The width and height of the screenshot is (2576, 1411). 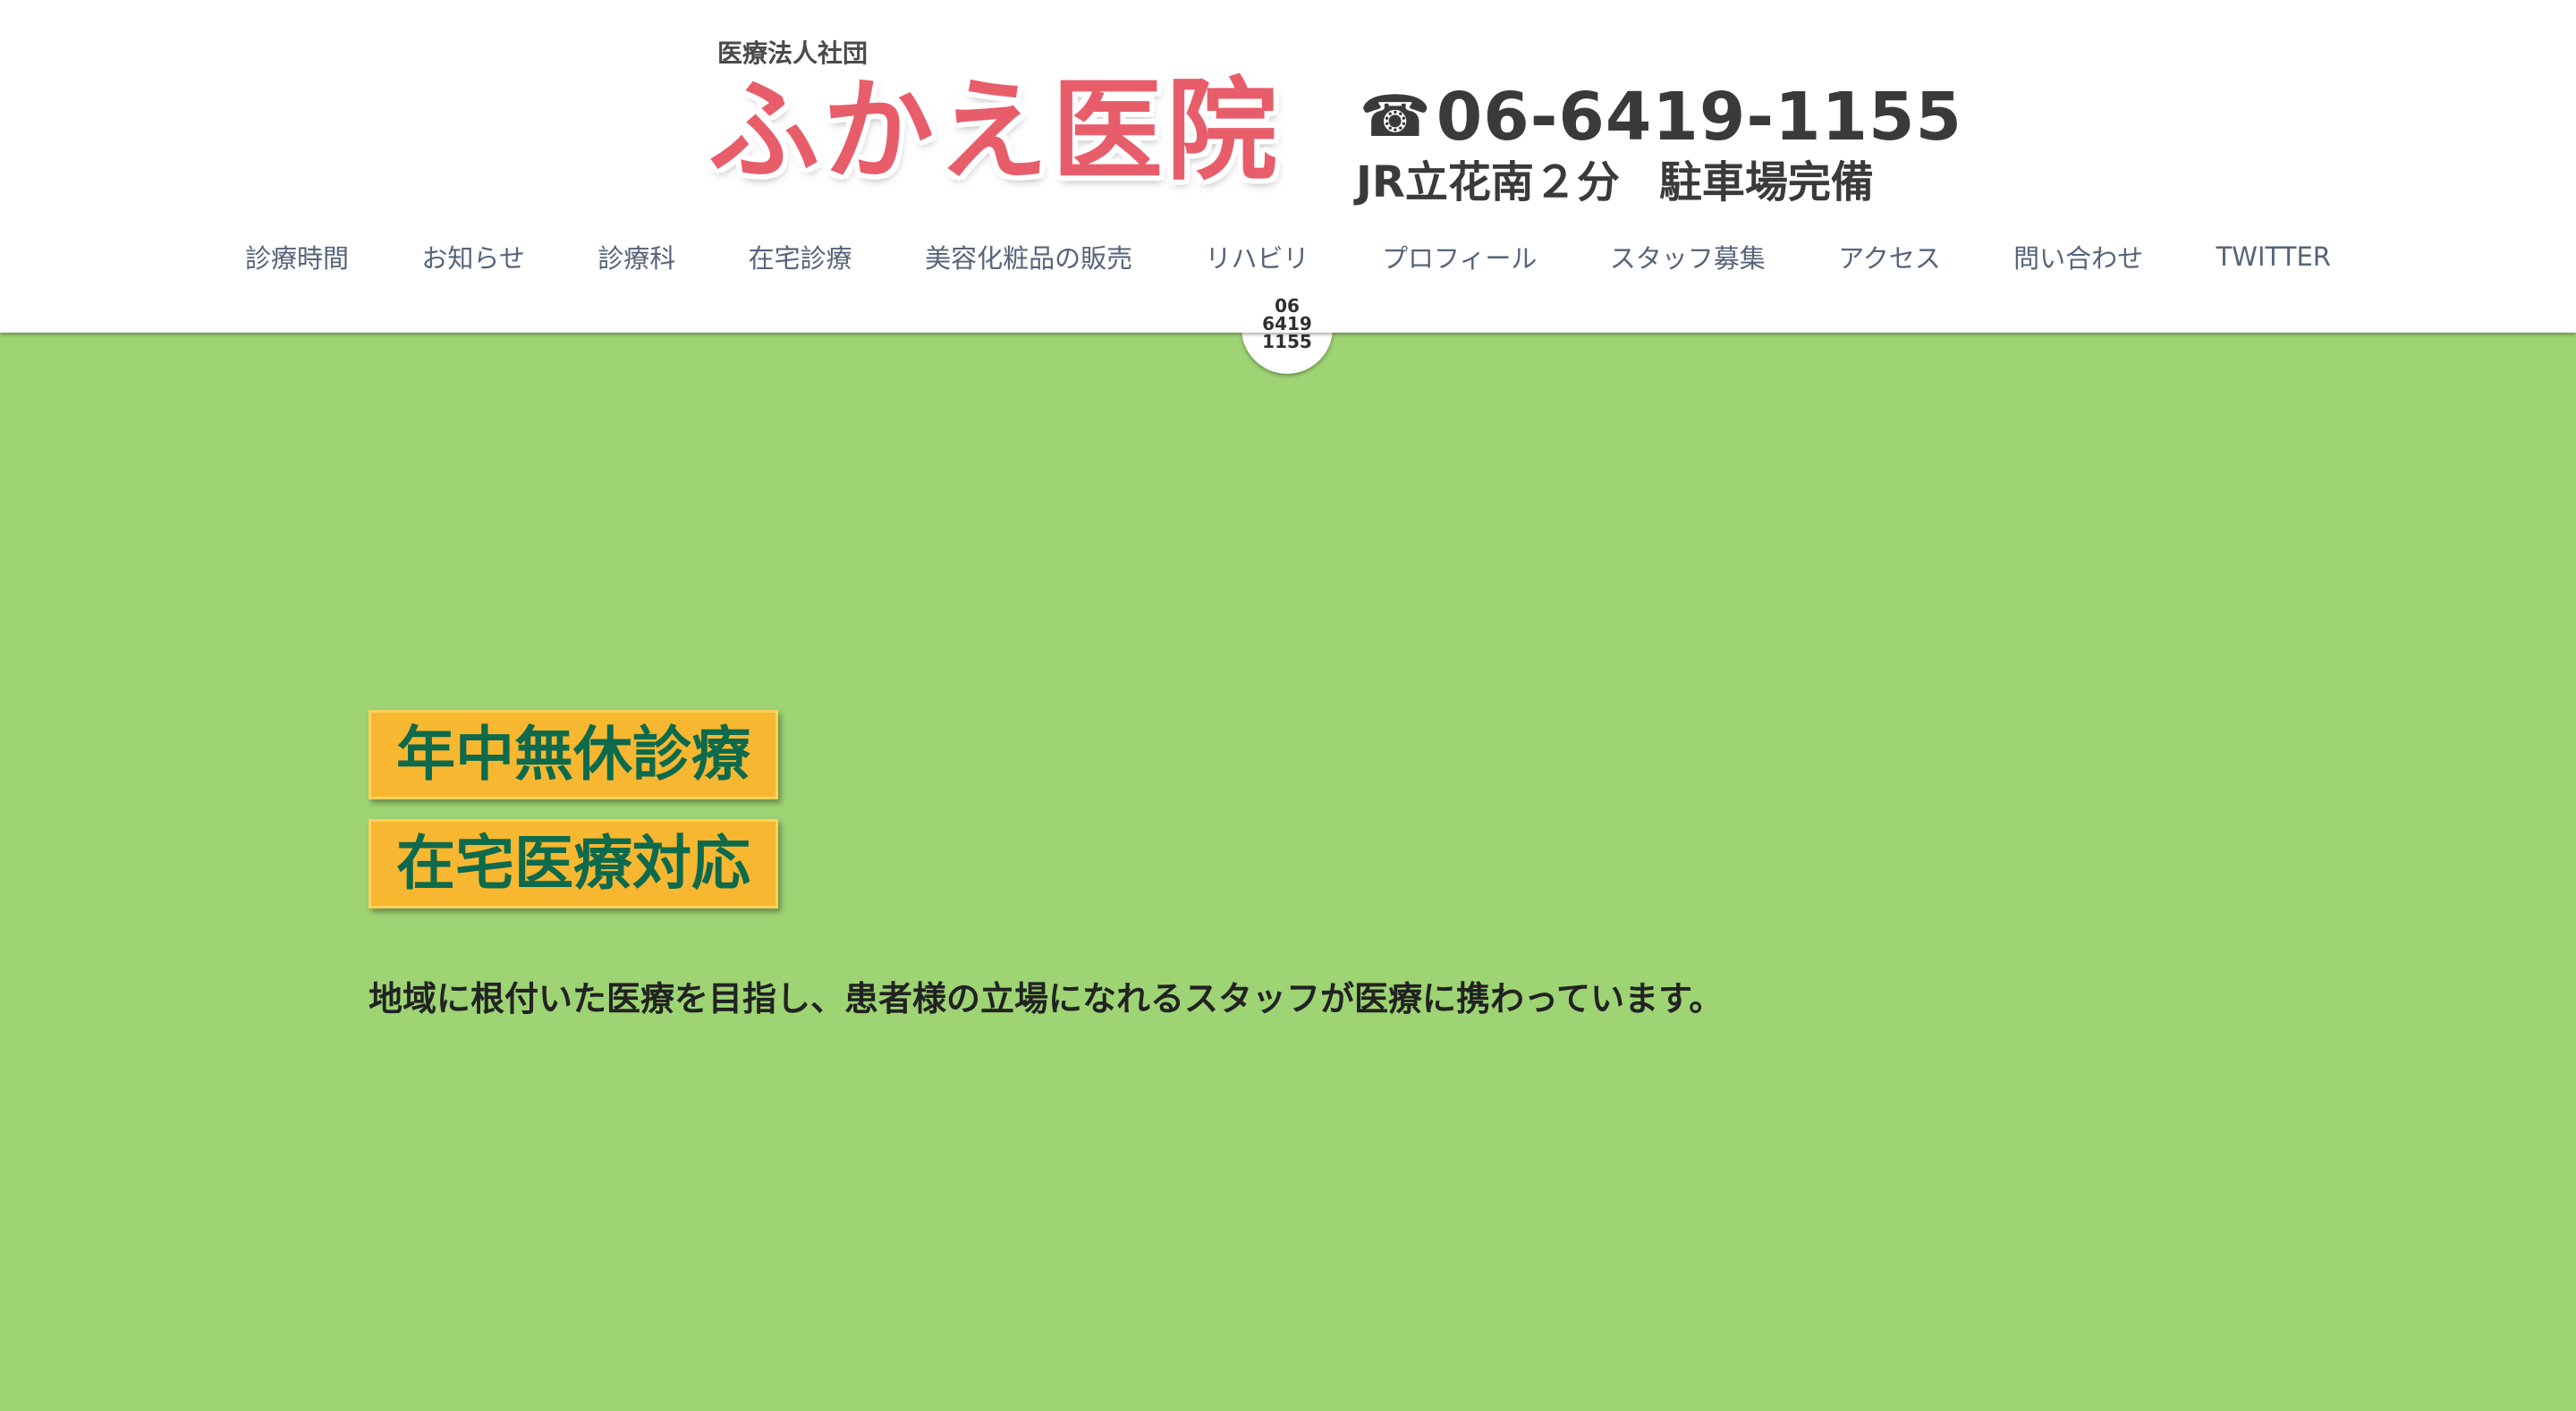 I want to click on home-care-badge: 在宅医療対応, so click(x=573, y=863).